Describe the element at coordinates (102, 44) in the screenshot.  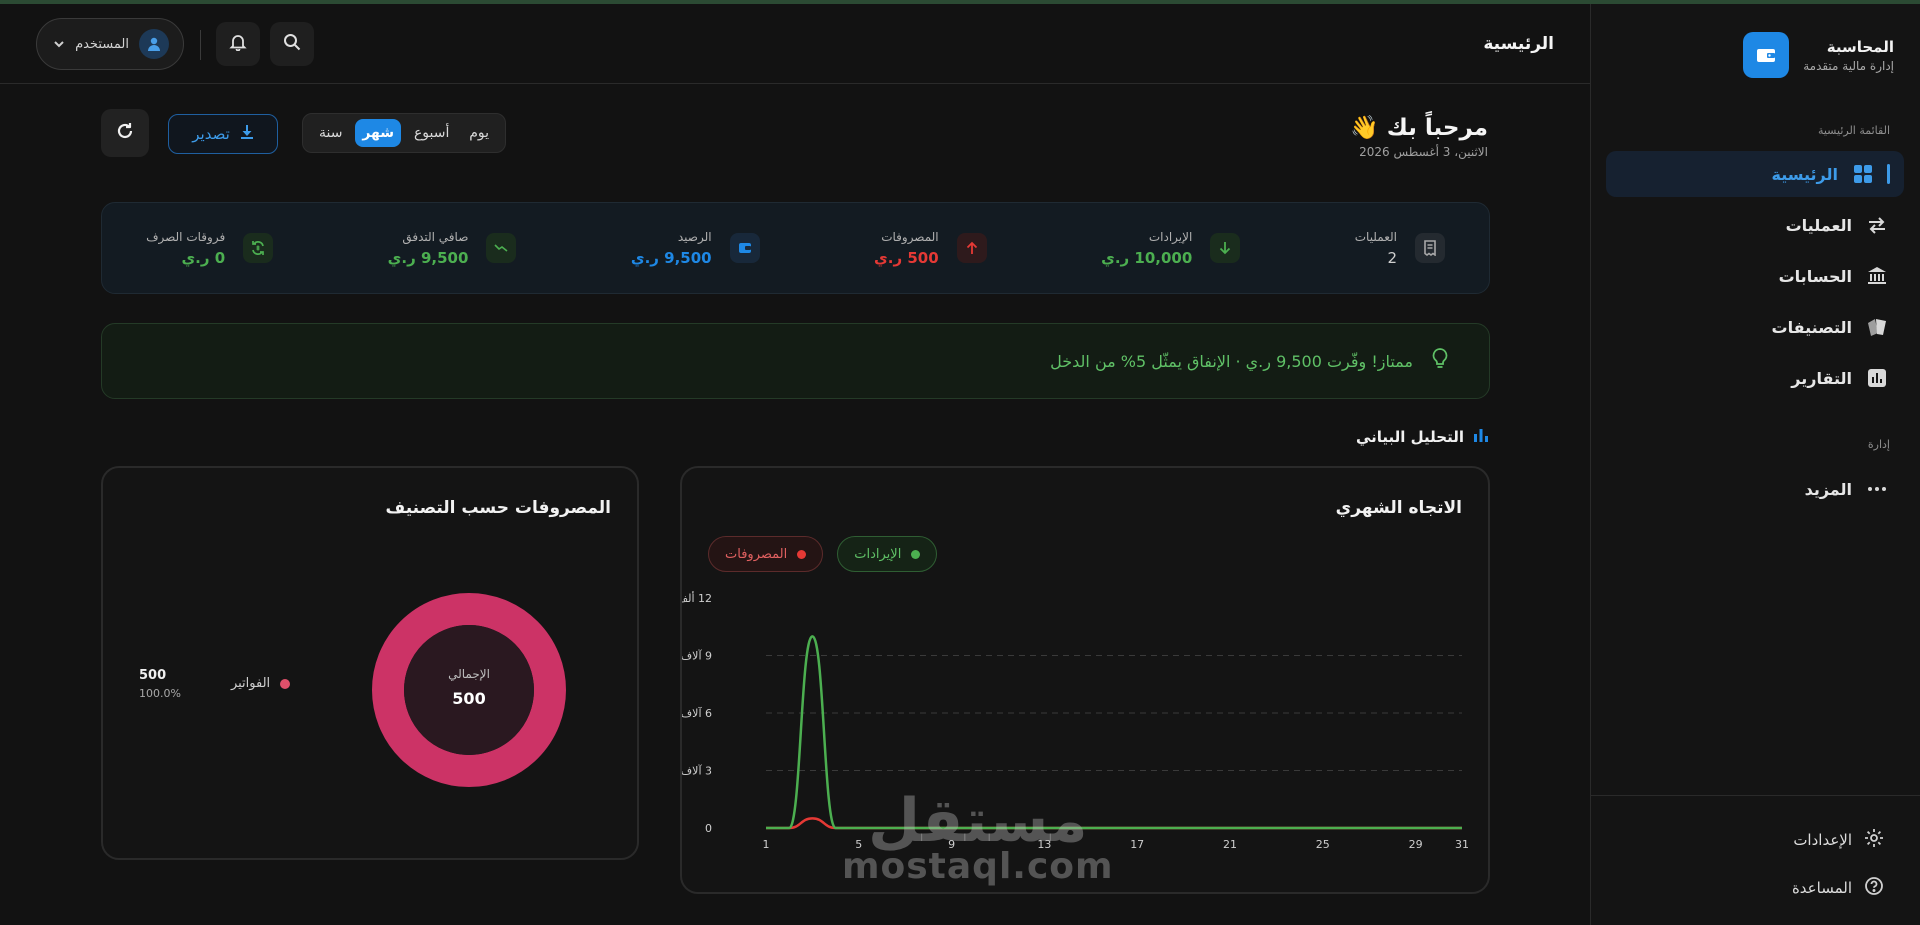
I see `user-name: المستخدم` at that location.